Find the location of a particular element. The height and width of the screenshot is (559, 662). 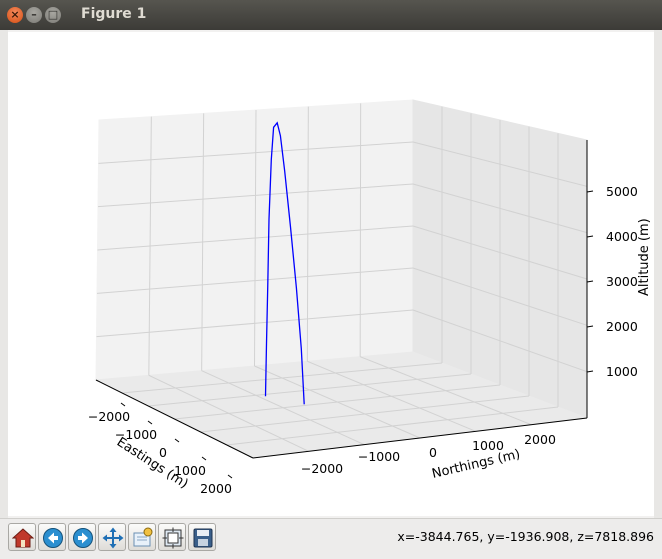

z-tick-label: 5000 is located at coordinates (622, 191).